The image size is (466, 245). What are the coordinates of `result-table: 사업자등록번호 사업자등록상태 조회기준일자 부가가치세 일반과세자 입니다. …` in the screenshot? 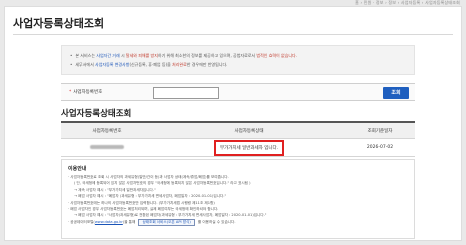 It's located at (238, 139).